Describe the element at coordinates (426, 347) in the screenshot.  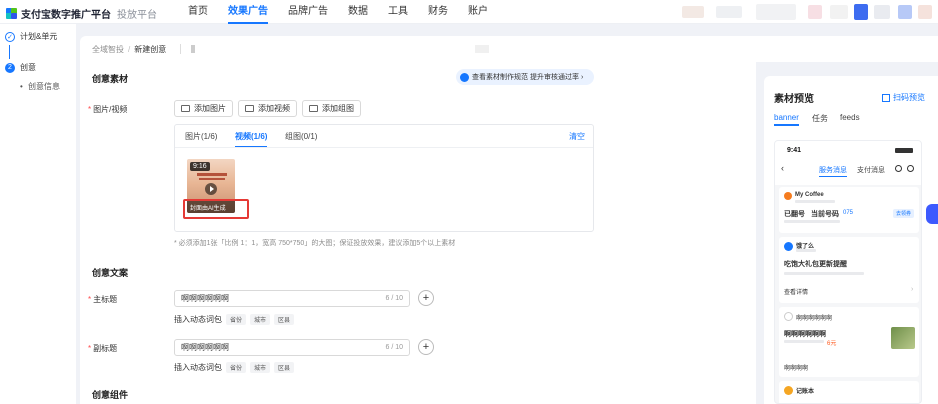
I see `add-subtitle-button: +` at that location.